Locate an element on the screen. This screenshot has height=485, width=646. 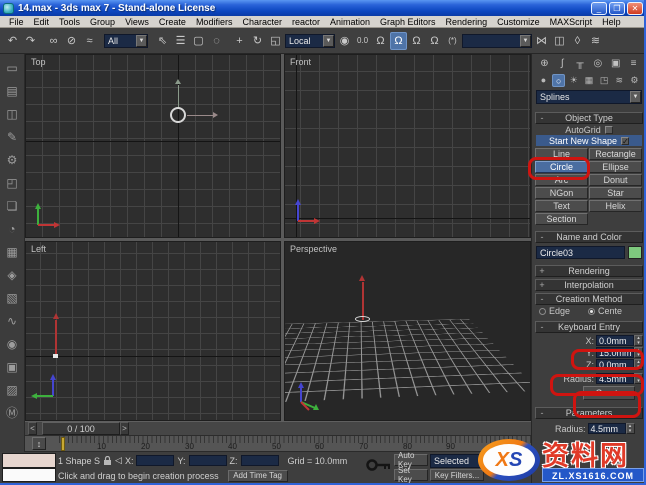
ke-x-field: 0.0mm is located at coordinates (615, 340).